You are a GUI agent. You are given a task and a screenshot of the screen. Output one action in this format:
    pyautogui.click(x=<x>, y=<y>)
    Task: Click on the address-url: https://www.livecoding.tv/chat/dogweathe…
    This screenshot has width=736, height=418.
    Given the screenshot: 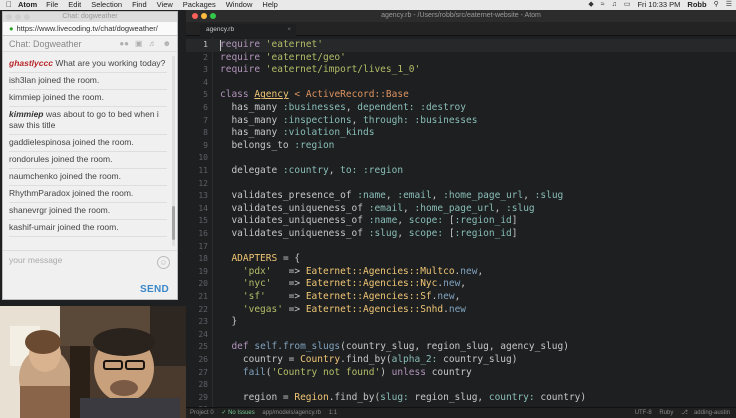 What is the action you would take?
    pyautogui.click(x=87, y=28)
    